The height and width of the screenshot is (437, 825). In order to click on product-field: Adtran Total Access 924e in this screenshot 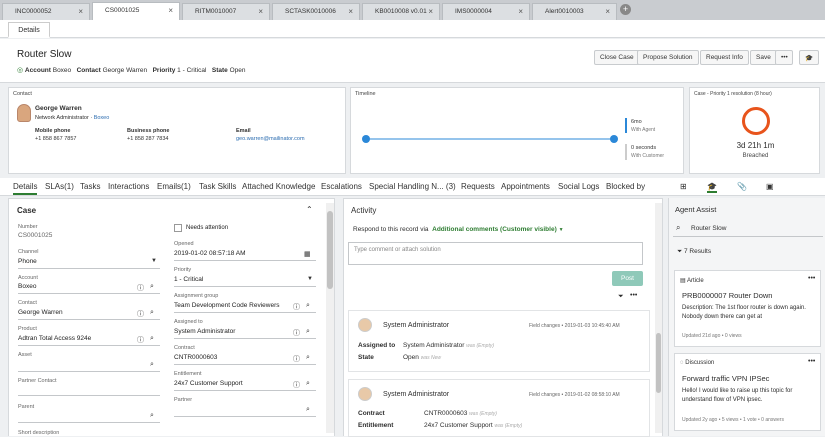, I will do `click(54, 338)`.